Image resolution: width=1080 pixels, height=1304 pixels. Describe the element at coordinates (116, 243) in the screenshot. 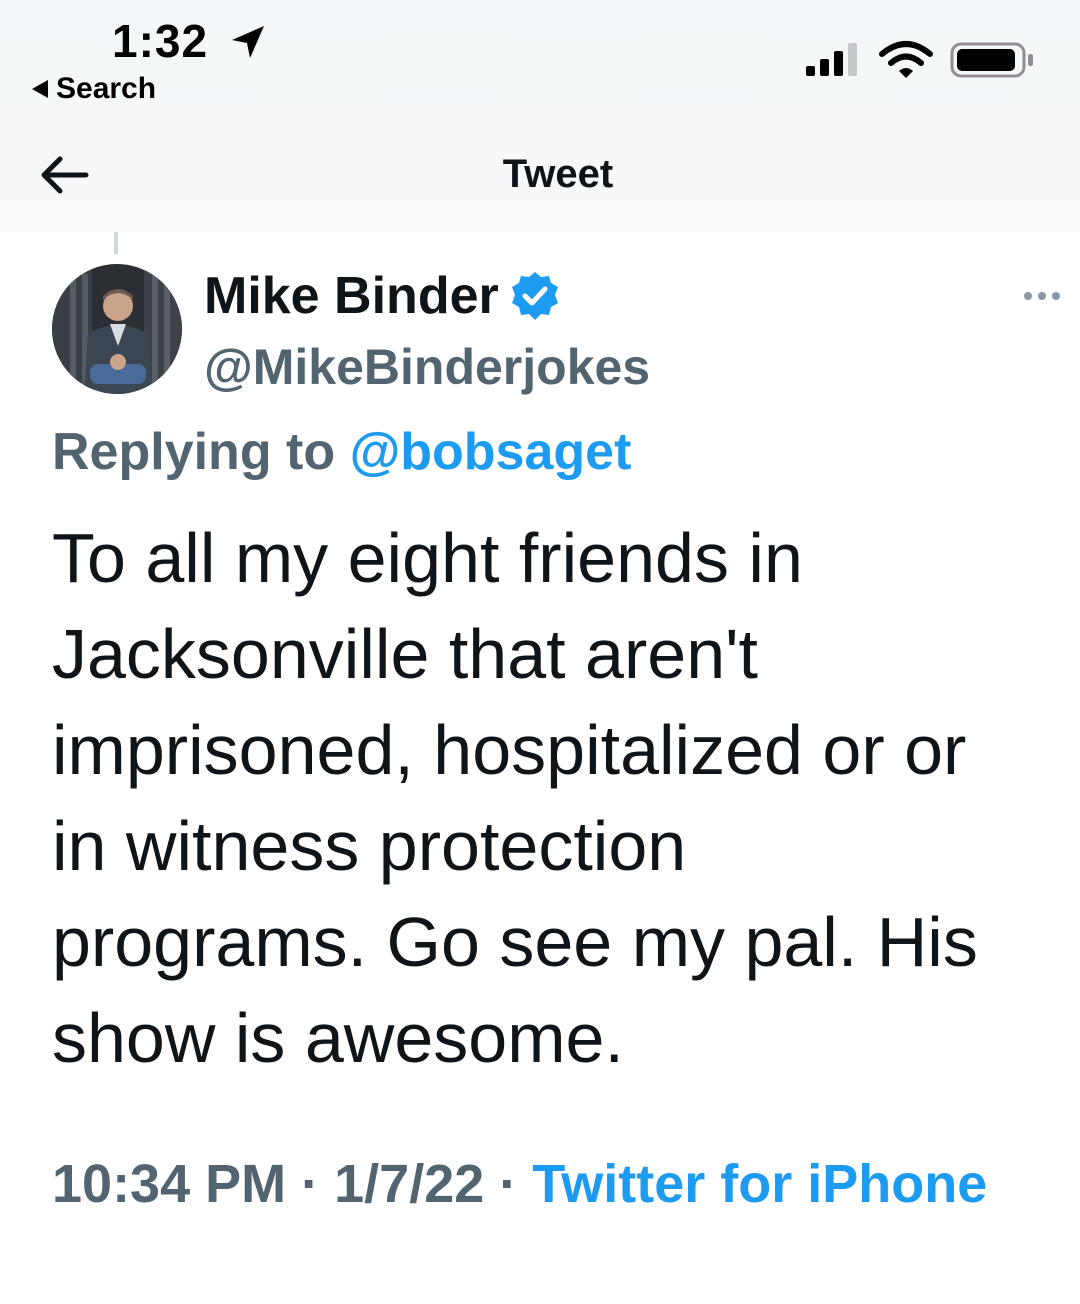

I see `thread-connector-line` at that location.